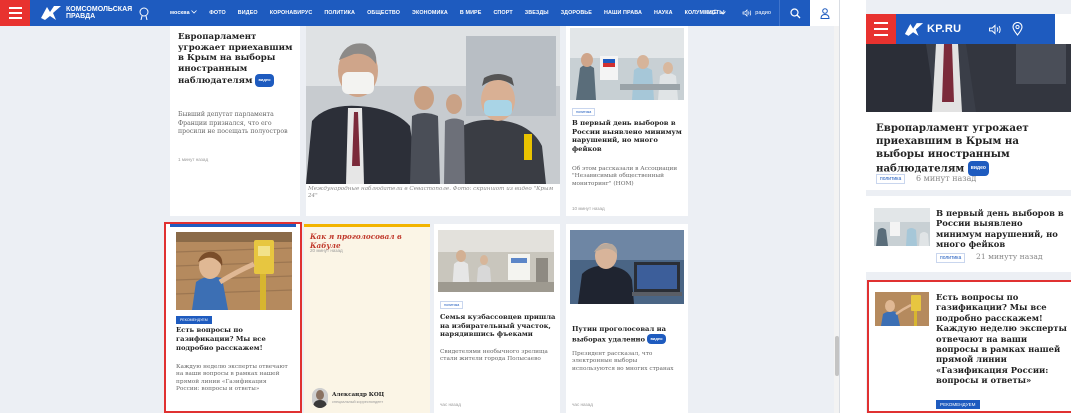 The width and height of the screenshot is (1071, 413). Describe the element at coordinates (576, 13) in the screenshot. I see `nav-item-health: ЗДОРОВЬЕ` at that location.